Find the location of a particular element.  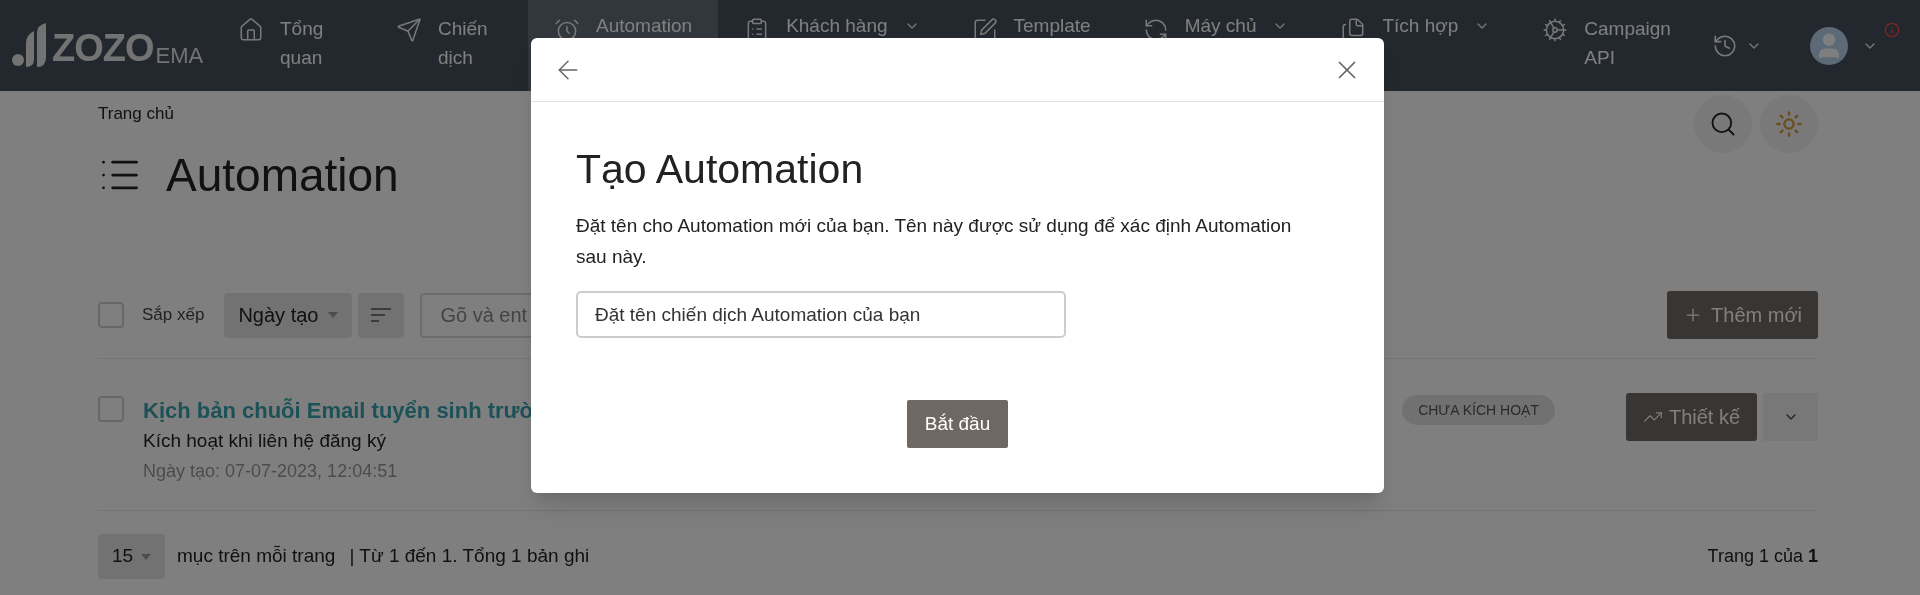

sort-select: Ngày tạo is located at coordinates (288, 315).